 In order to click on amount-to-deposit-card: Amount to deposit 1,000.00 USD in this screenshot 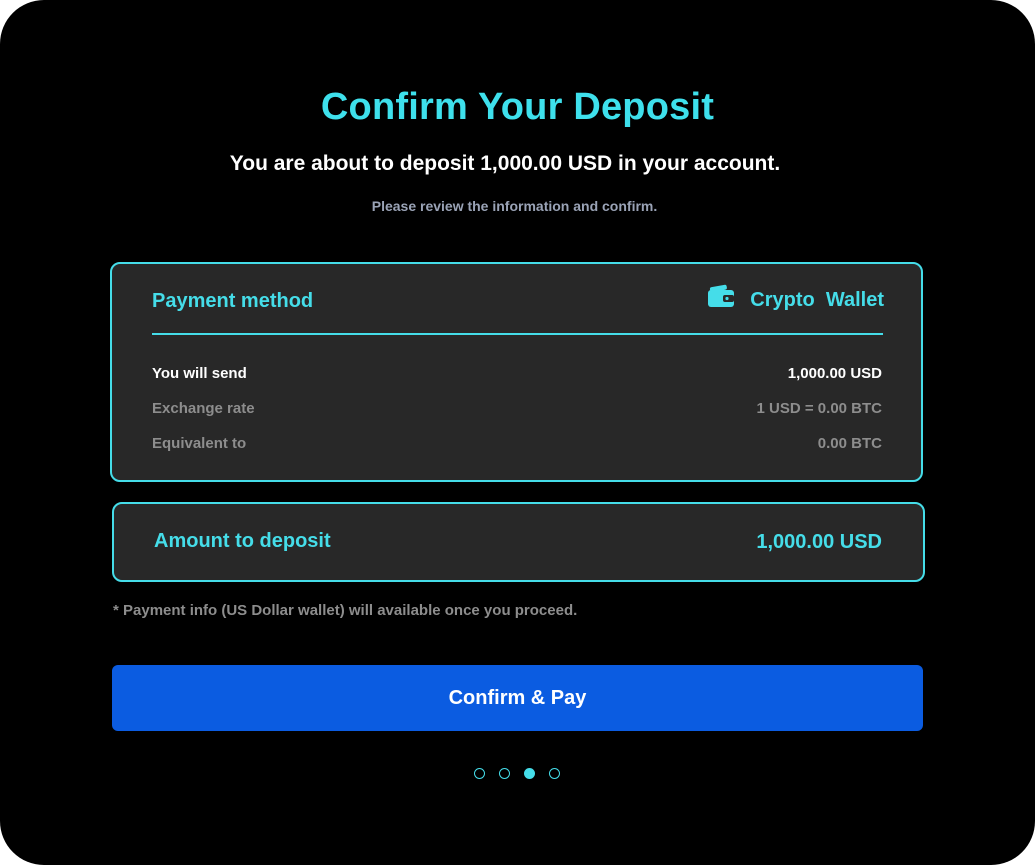, I will do `click(518, 542)`.